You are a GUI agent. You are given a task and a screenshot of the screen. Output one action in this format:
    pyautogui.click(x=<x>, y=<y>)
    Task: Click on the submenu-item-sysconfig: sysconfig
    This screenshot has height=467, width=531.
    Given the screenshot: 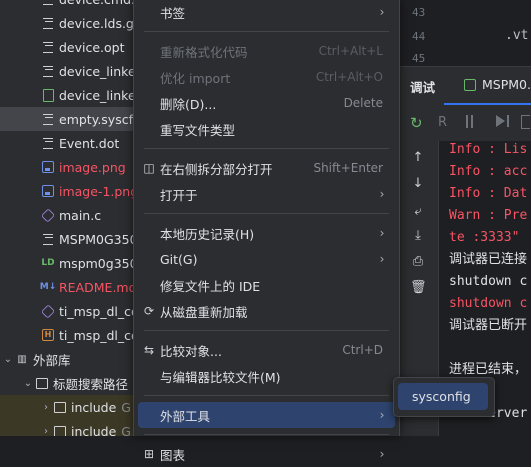 What is the action you would take?
    pyautogui.click(x=443, y=396)
    